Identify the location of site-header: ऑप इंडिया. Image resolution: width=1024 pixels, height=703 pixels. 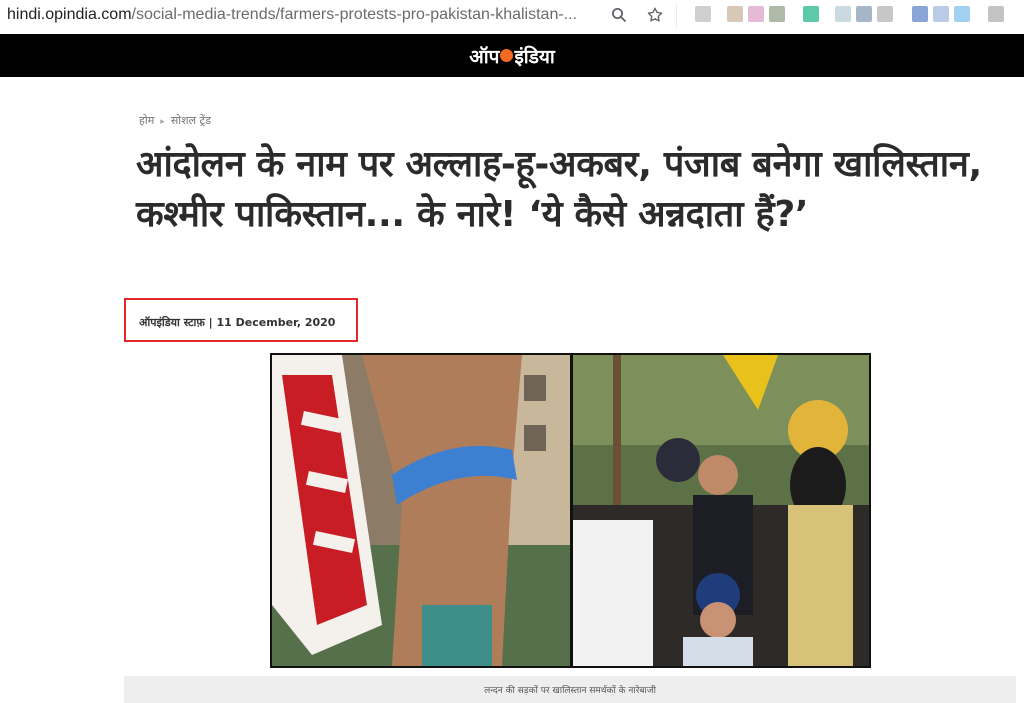
(512, 55).